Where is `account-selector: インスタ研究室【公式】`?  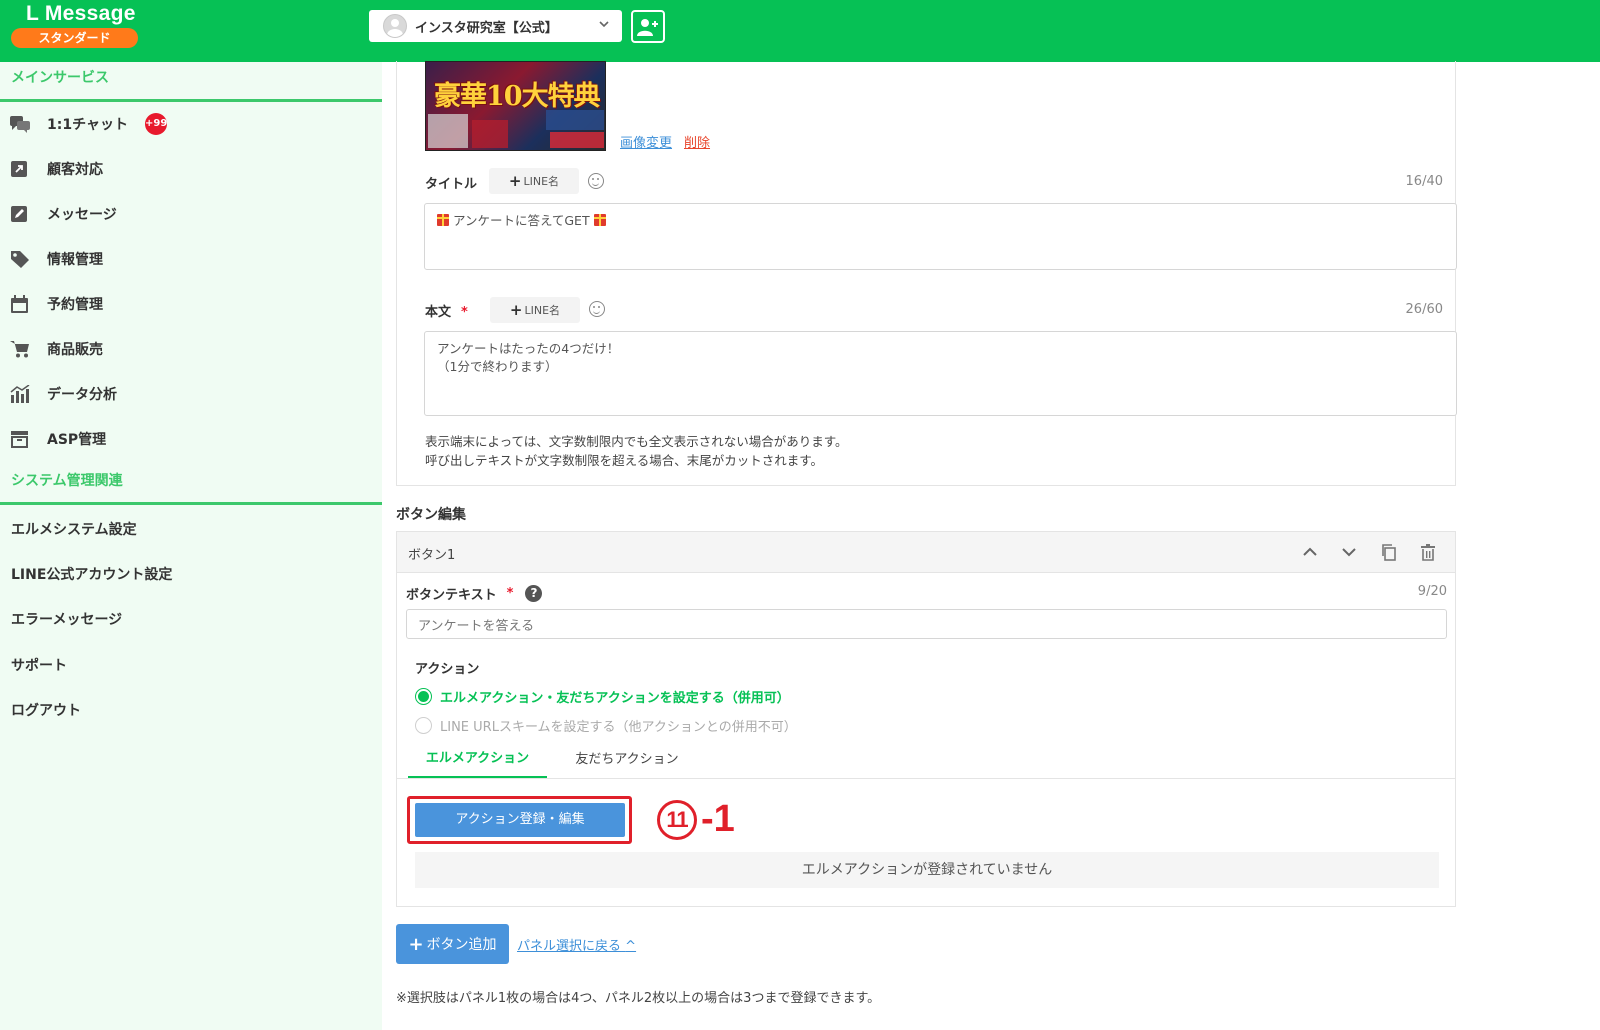
account-selector: インスタ研究室【公式】 is located at coordinates (495, 26).